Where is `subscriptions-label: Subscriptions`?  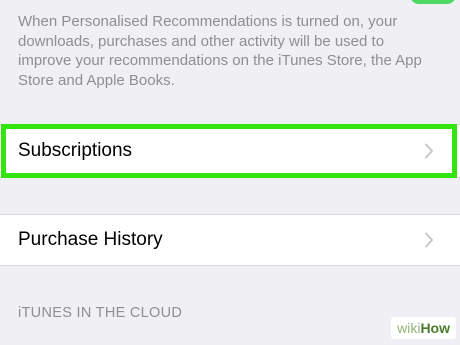
subscriptions-label: Subscriptions is located at coordinates (75, 150).